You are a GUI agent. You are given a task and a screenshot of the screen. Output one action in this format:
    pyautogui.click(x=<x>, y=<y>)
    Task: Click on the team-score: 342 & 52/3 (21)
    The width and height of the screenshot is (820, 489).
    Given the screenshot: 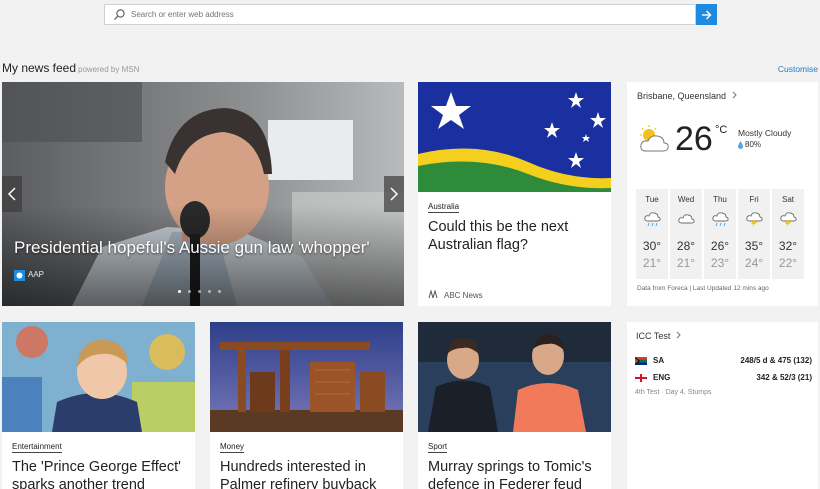 What is the action you would take?
    pyautogui.click(x=784, y=377)
    